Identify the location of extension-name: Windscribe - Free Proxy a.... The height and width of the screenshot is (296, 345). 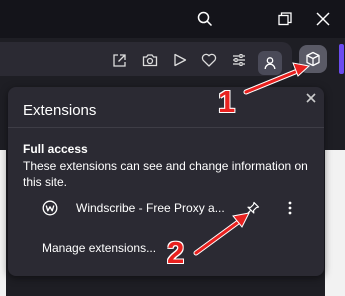
(150, 208).